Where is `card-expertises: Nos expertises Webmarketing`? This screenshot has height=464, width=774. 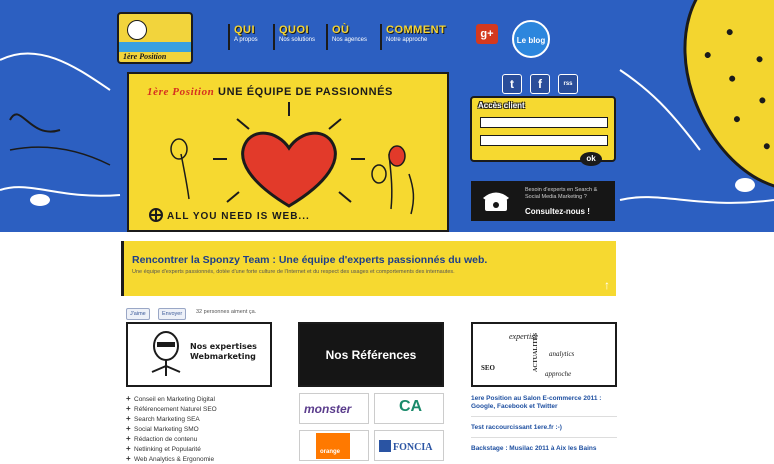 card-expertises: Nos expertises Webmarketing is located at coordinates (199, 354).